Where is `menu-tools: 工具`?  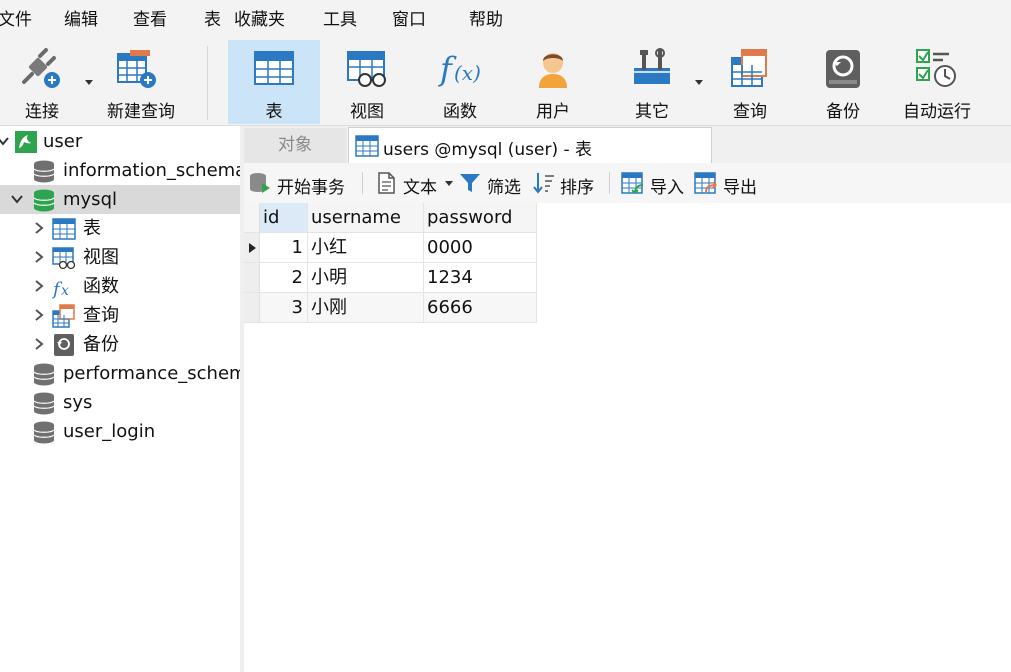
menu-tools: 工具 is located at coordinates (340, 20).